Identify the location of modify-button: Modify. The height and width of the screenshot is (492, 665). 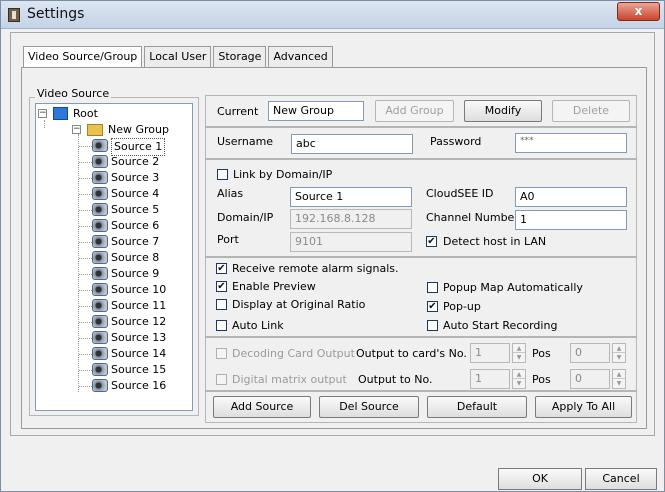
(503, 111).